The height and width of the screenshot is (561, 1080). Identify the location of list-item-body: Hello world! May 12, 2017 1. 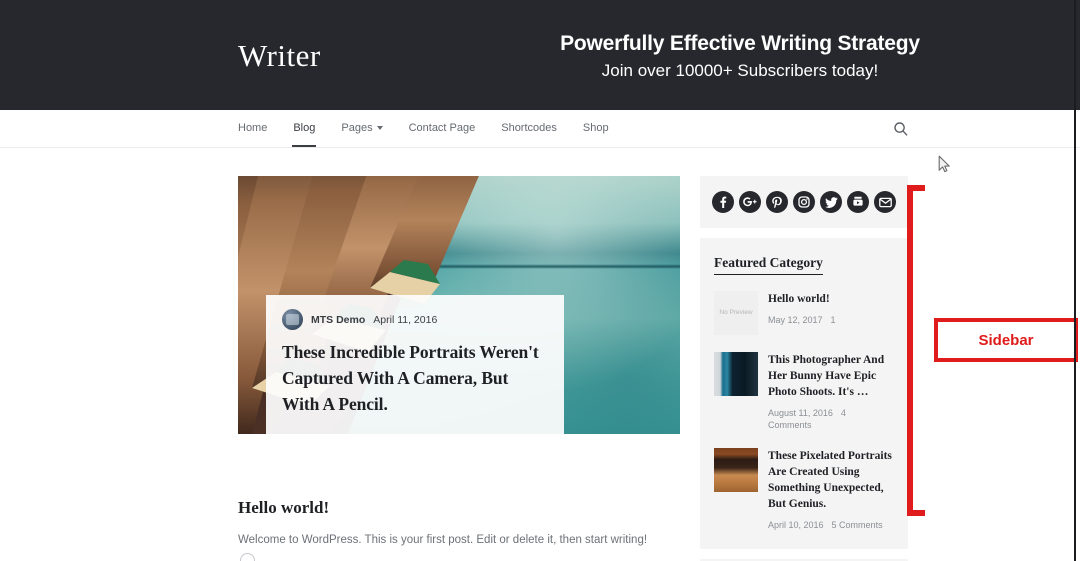
(831, 313).